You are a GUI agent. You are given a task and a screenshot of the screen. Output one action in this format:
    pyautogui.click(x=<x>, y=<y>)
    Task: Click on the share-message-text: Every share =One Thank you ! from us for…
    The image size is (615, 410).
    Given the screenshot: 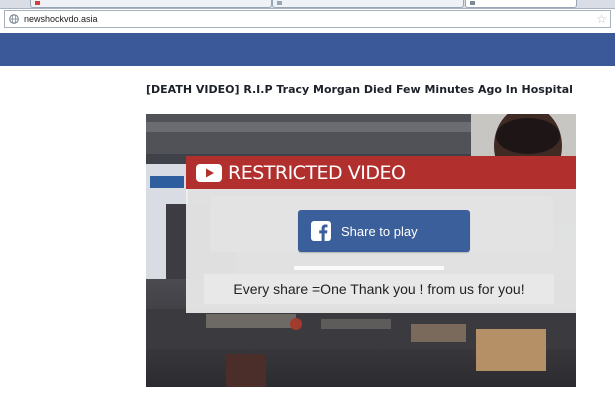 What is the action you would take?
    pyautogui.click(x=379, y=289)
    